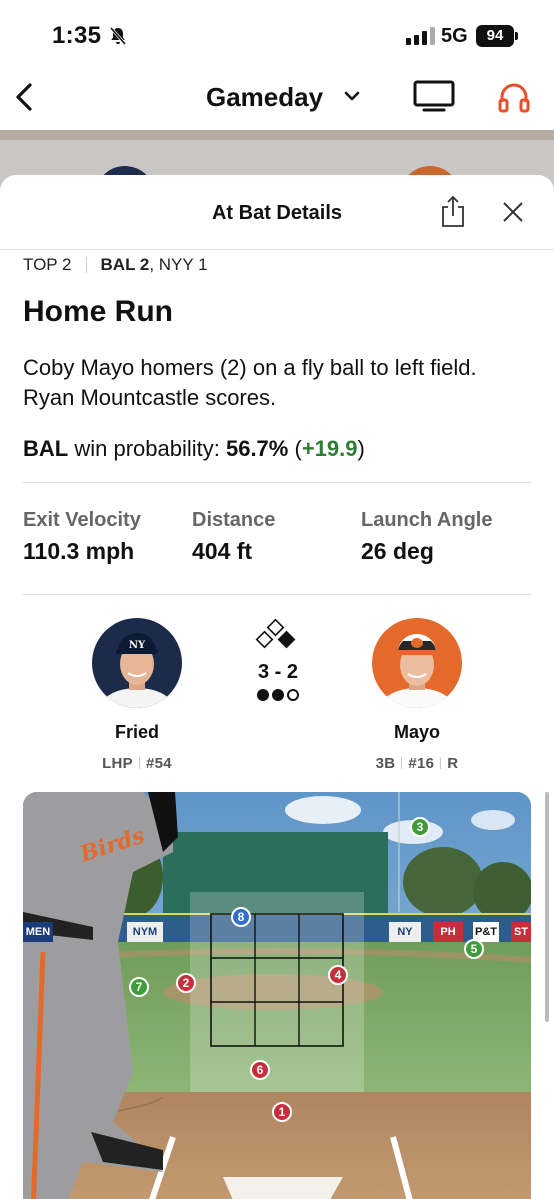 This screenshot has width=554, height=1199. I want to click on sheet-header: At Bat Details, so click(277, 212).